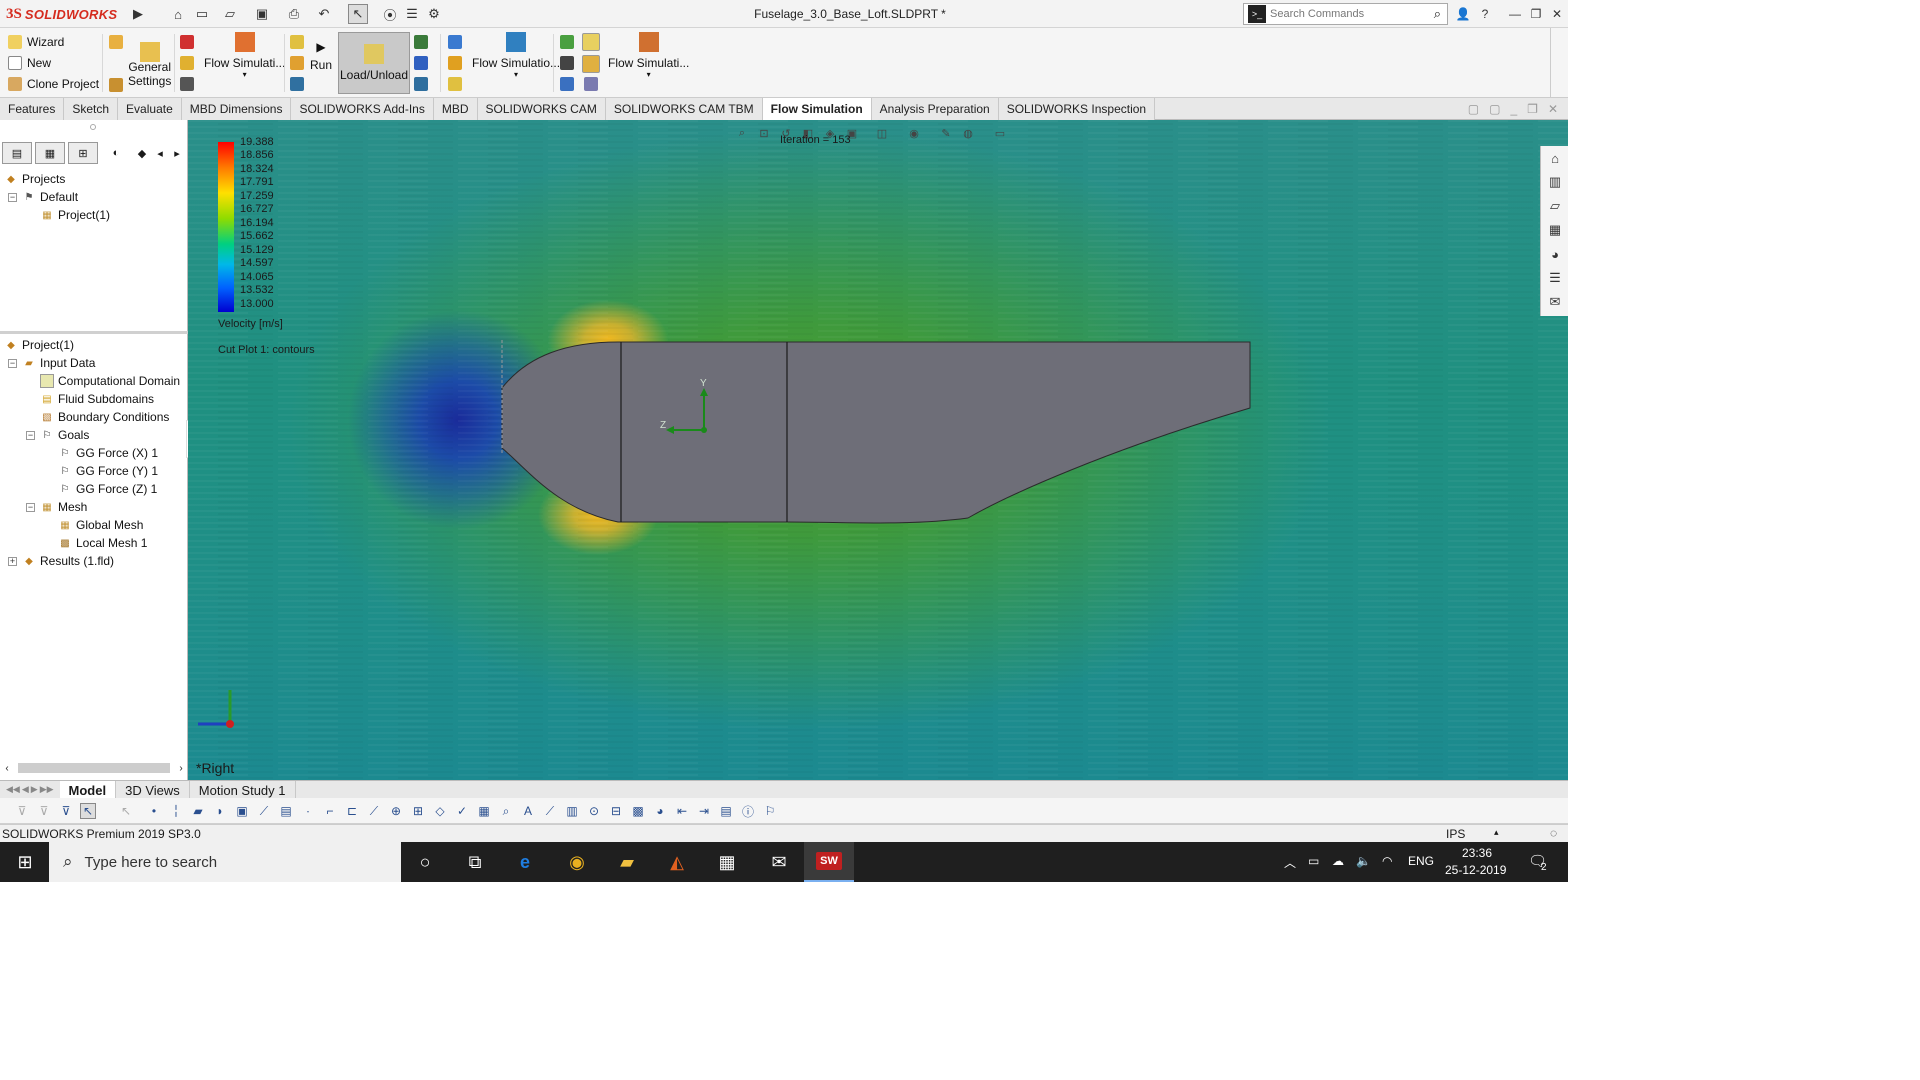 Image resolution: width=1920 pixels, height=1080 pixels. I want to click on tree-item-global-mesh: ▦ Global Mesh, so click(100, 525).